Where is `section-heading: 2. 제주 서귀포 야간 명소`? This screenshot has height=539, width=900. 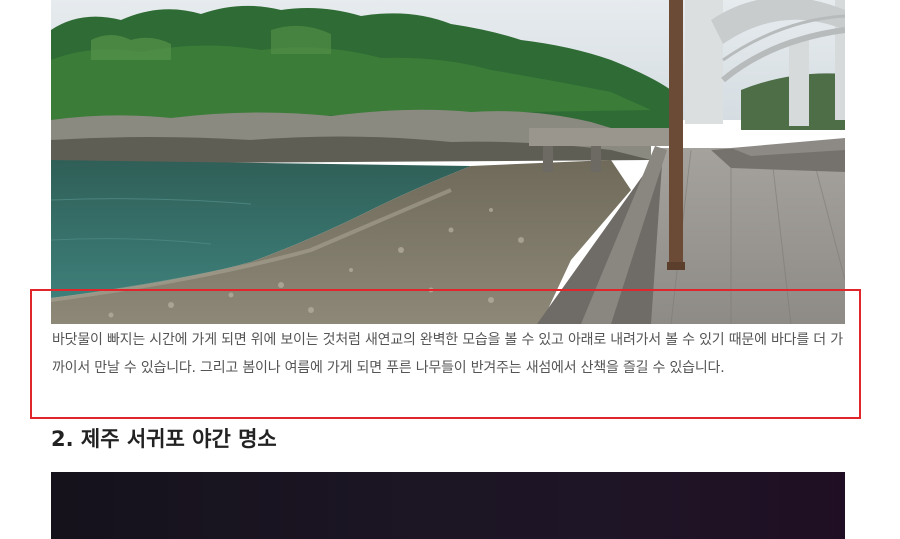 section-heading: 2. 제주 서귀포 야간 명소 is located at coordinates (164, 439).